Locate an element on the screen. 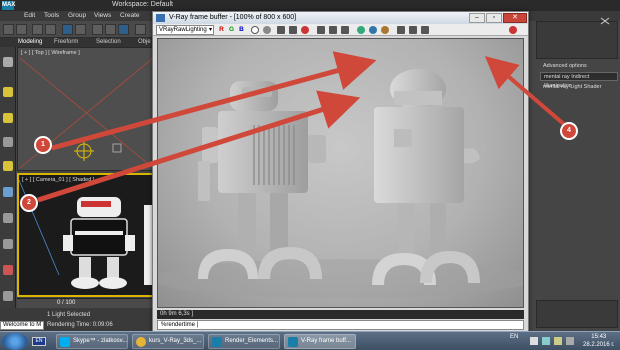 The height and width of the screenshot is (350, 620). clock-date: 28.2.2016 г. is located at coordinates (599, 345).